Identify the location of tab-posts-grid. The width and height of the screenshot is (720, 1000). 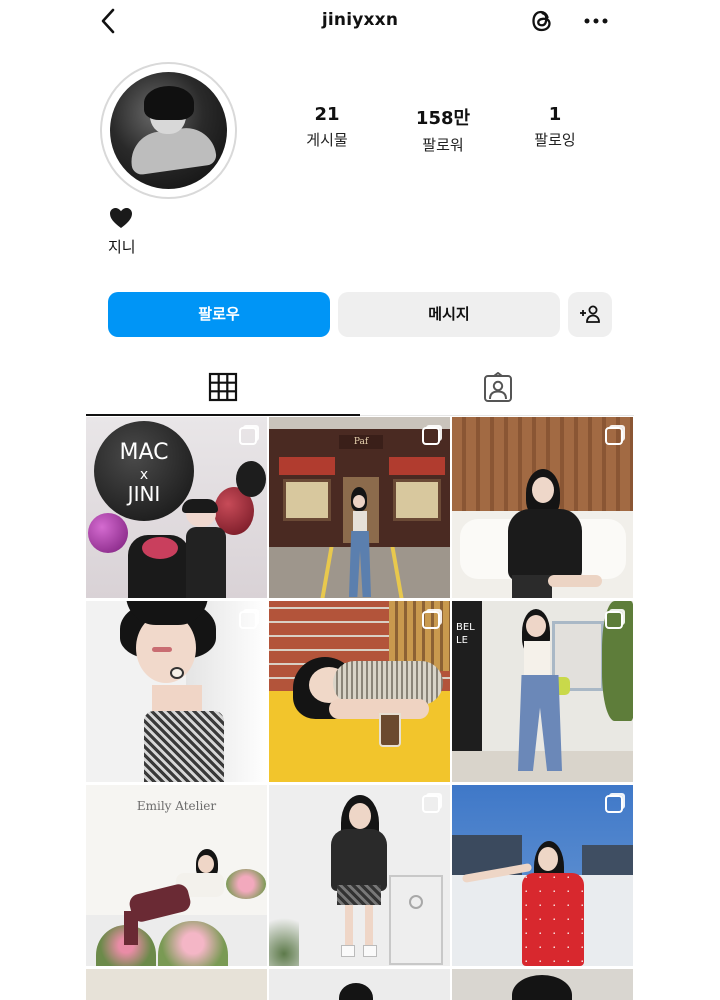
(223, 389).